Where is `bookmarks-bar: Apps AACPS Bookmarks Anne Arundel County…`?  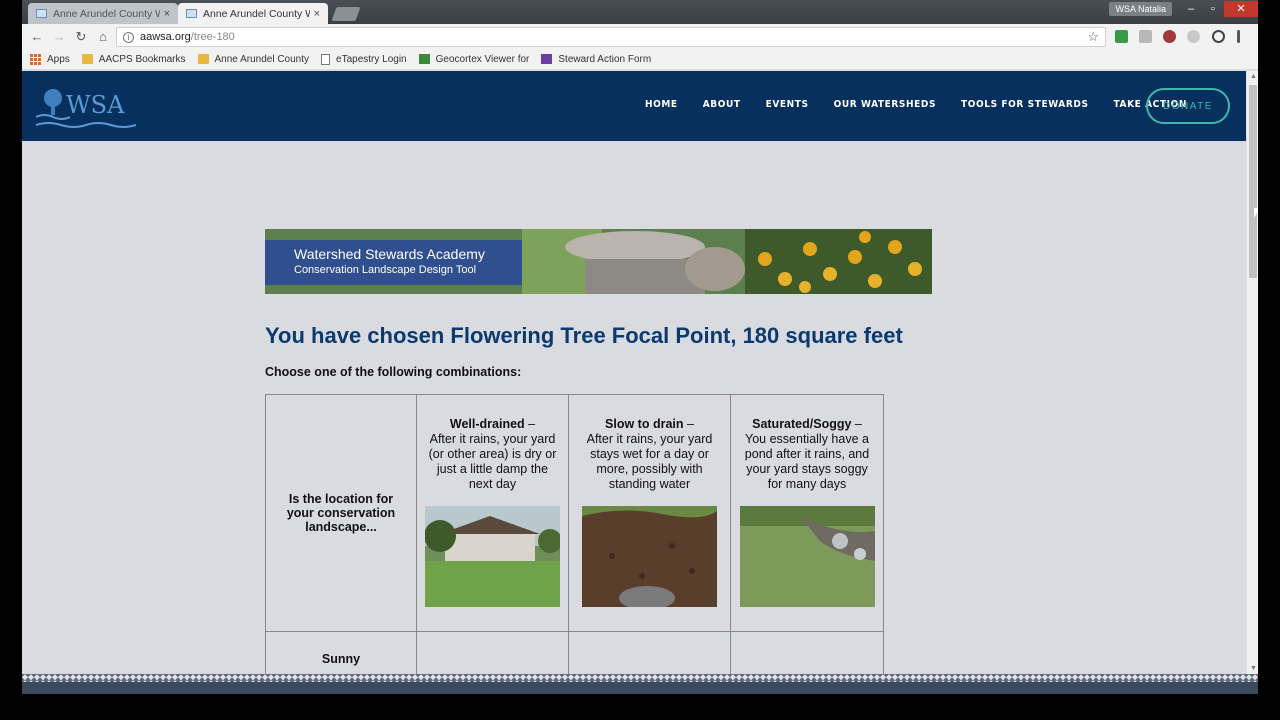 bookmarks-bar: Apps AACPS Bookmarks Anne Arundel County… is located at coordinates (640, 59).